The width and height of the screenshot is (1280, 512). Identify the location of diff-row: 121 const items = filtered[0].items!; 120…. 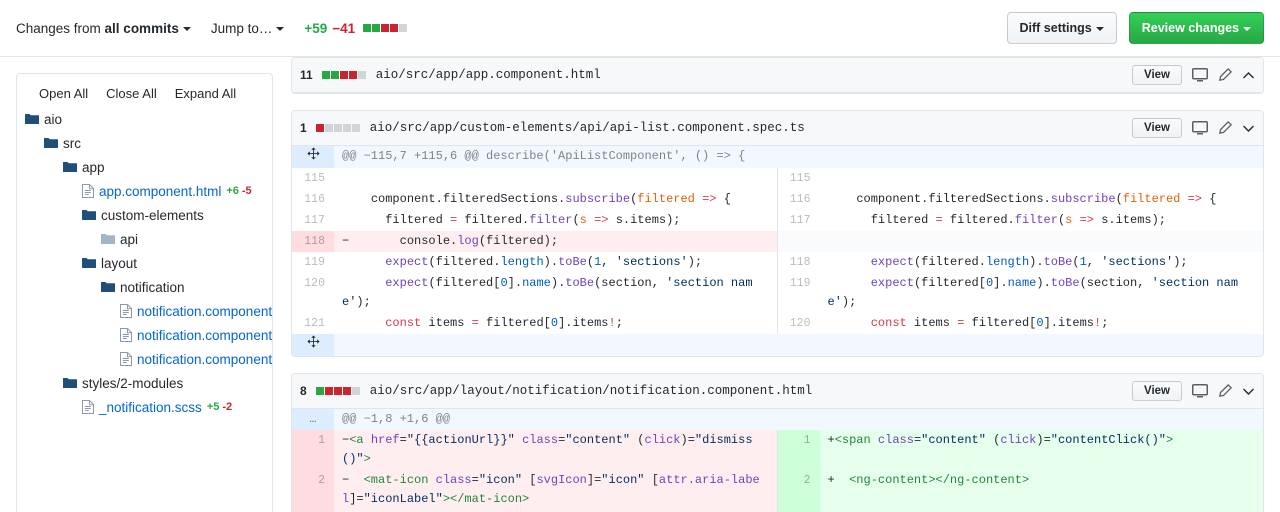
(777, 323).